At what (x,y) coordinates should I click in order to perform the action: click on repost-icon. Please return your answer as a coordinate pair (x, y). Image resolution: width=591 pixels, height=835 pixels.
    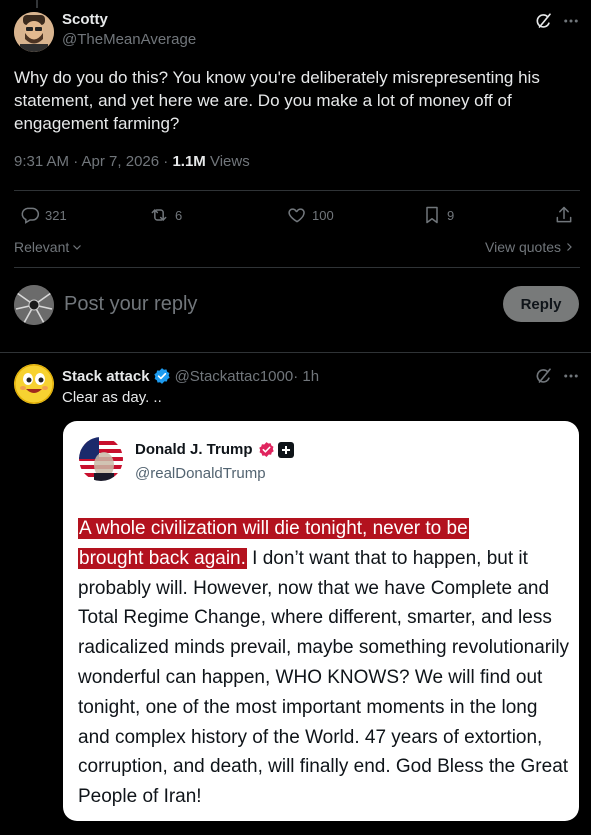
    Looking at the image, I should click on (159, 215).